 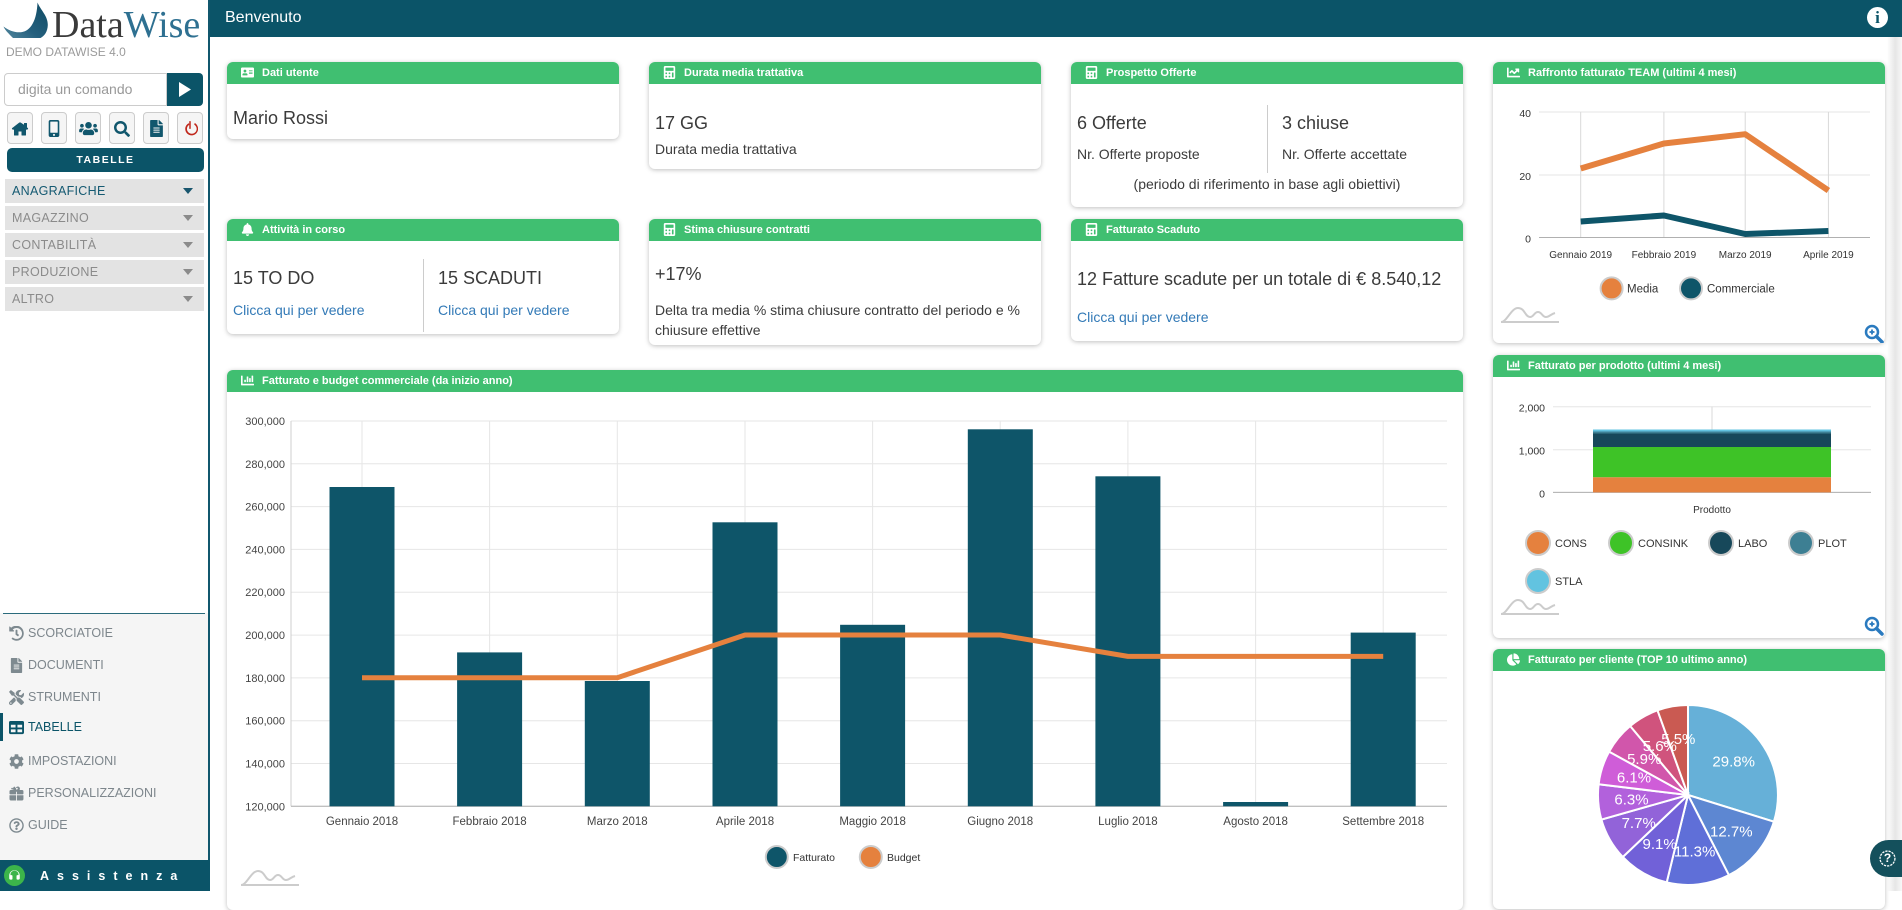 What do you see at coordinates (903, 858) in the screenshot?
I see `svg-text: Budget` at bounding box center [903, 858].